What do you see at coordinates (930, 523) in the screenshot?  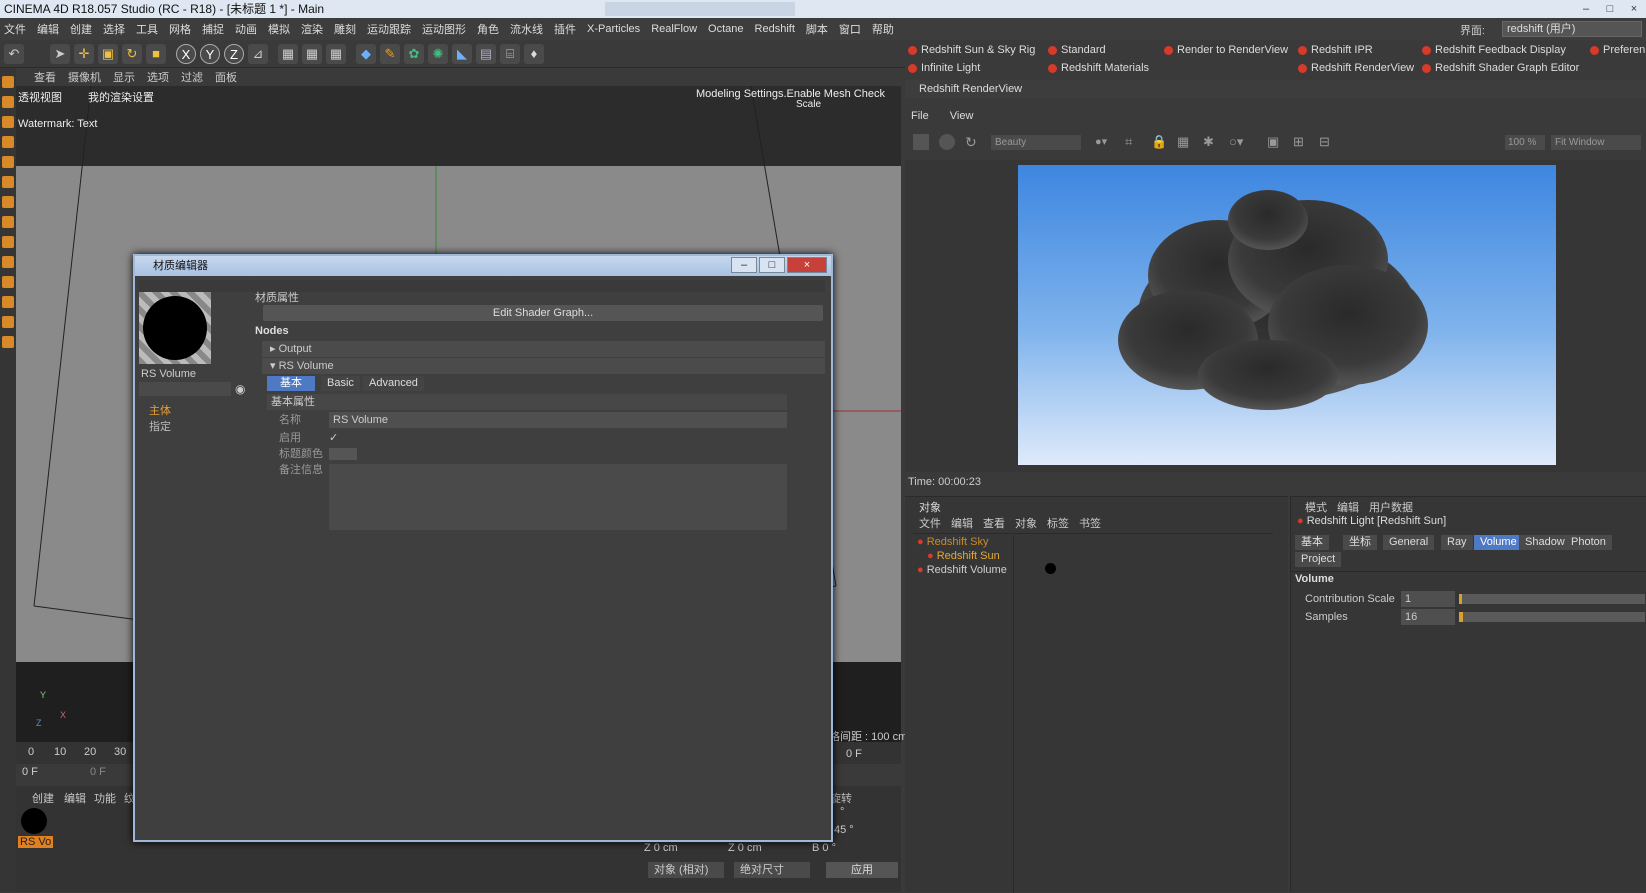 I see `obj-menu-file: 文件` at bounding box center [930, 523].